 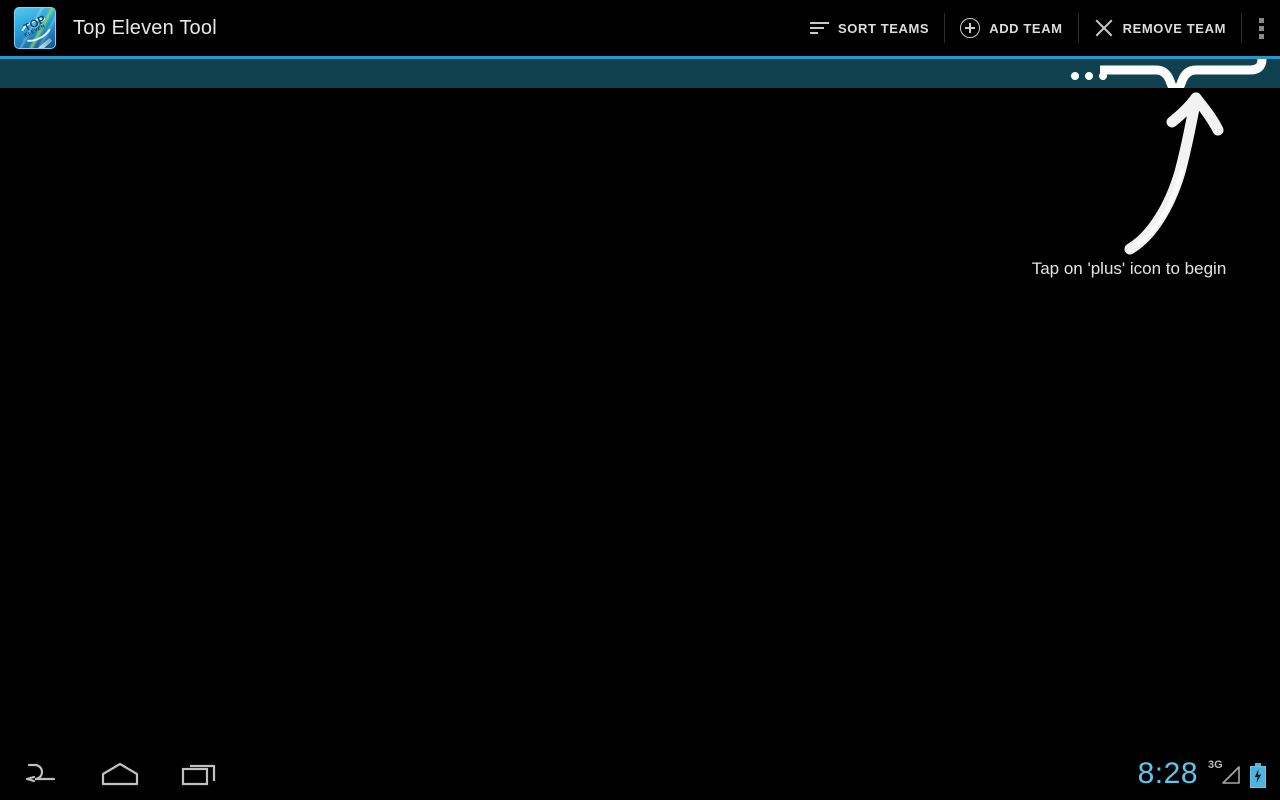 I want to click on signal-triangle-icon, so click(x=1231, y=775).